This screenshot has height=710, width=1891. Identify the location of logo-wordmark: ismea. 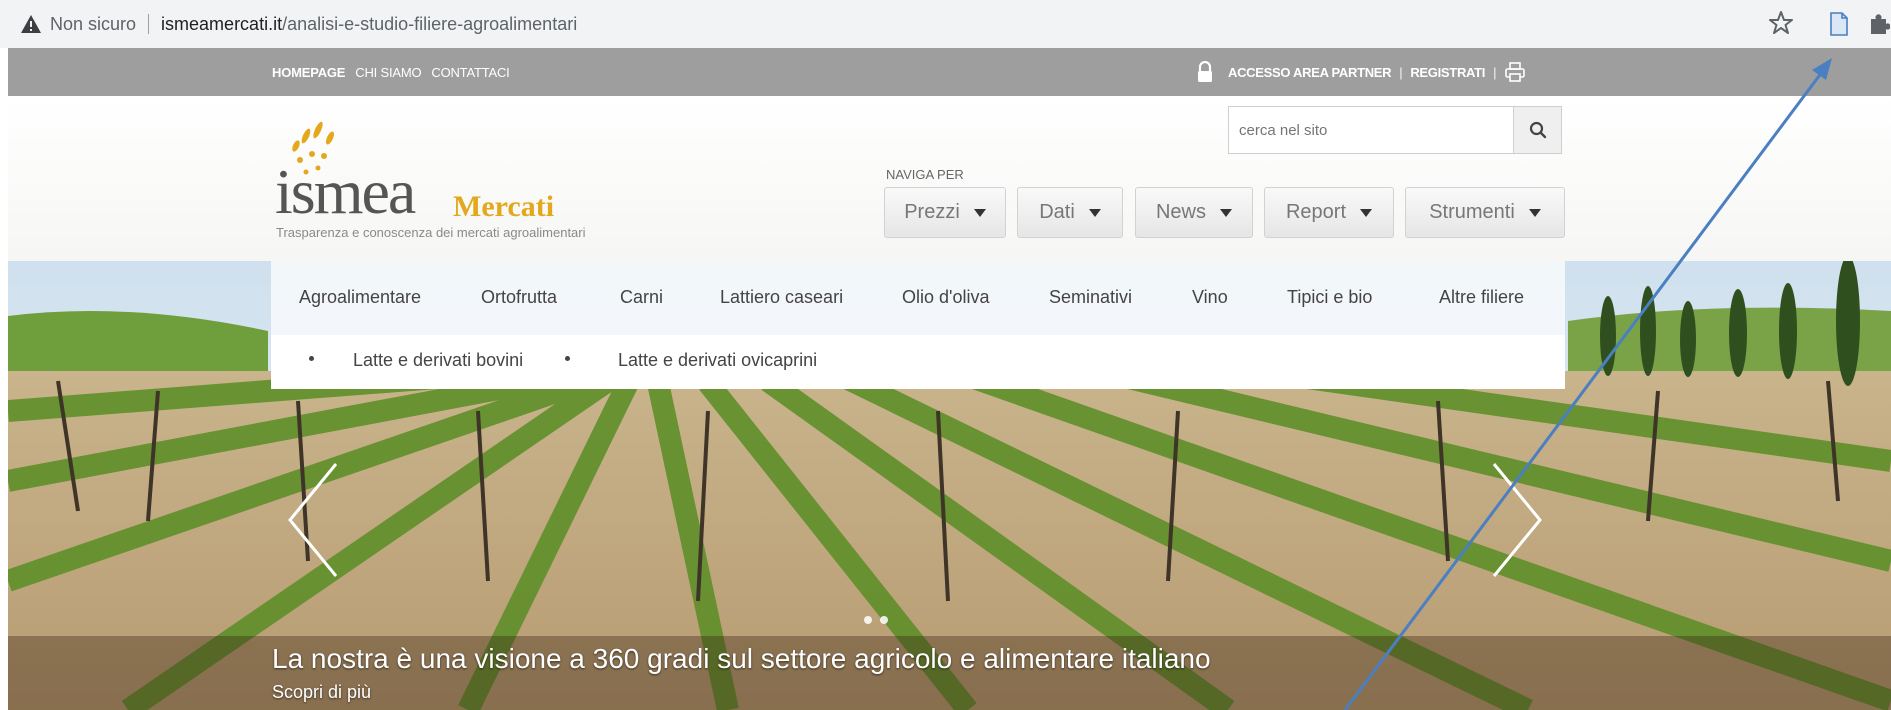
(345, 191).